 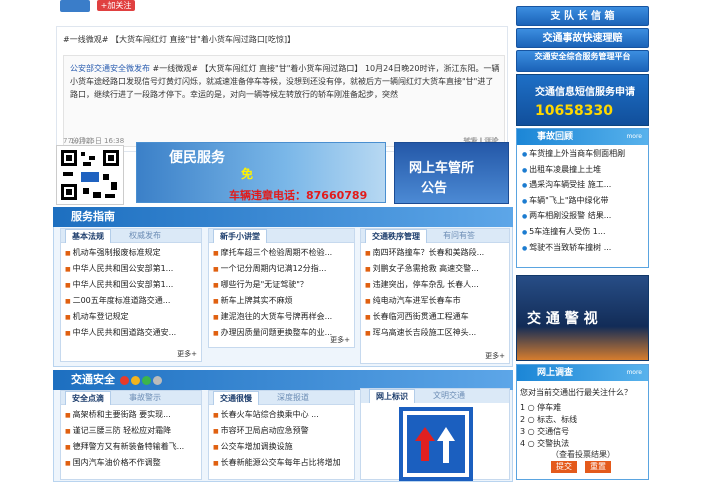 What do you see at coordinates (281, 463) in the screenshot?
I see `list-item: 长春新能源公交车每年占比将增加` at bounding box center [281, 463].